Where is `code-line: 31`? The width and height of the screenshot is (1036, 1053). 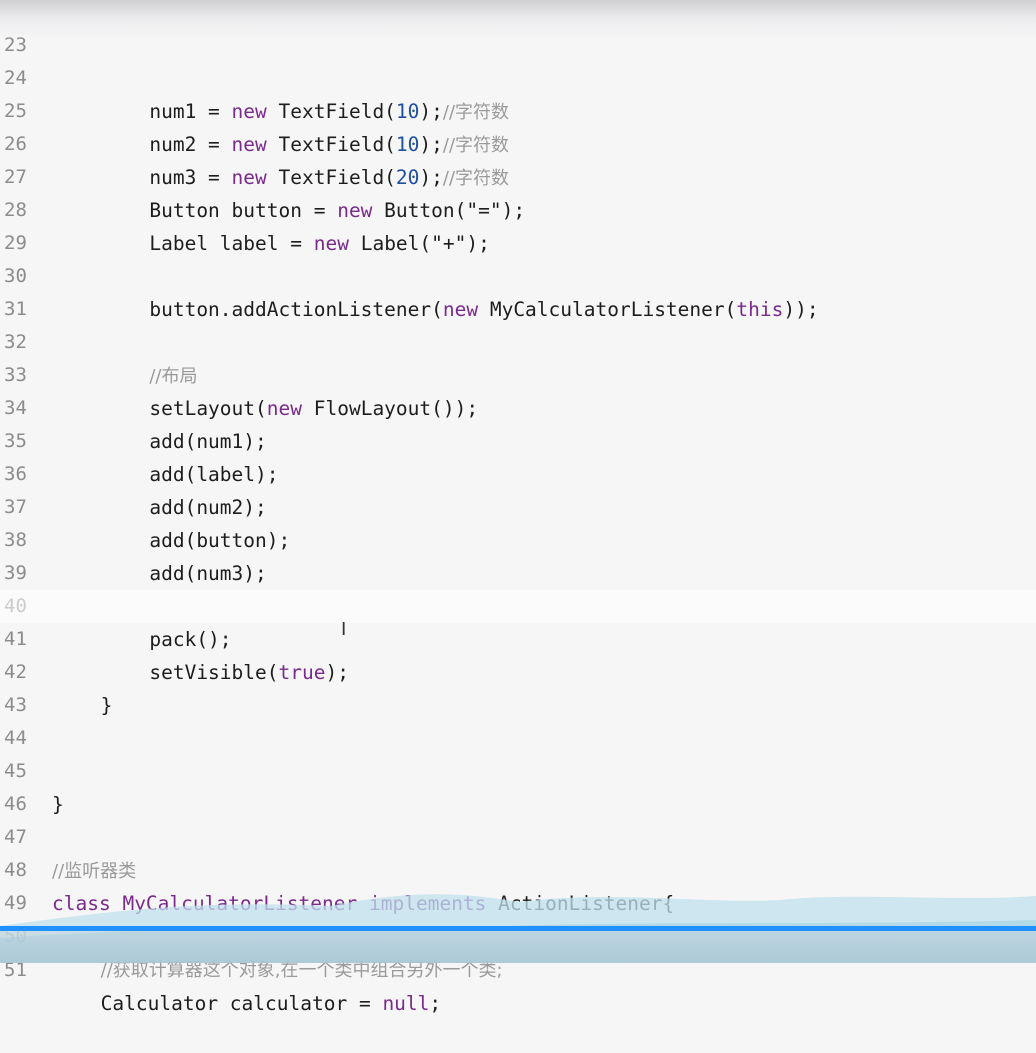
code-line: 31 is located at coordinates (518, 290).